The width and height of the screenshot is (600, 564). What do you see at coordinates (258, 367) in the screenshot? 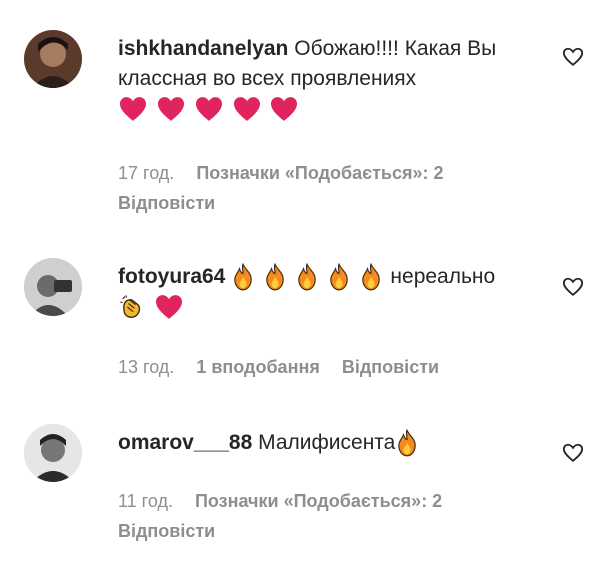
I see `comment-likes: 1 вподобання` at bounding box center [258, 367].